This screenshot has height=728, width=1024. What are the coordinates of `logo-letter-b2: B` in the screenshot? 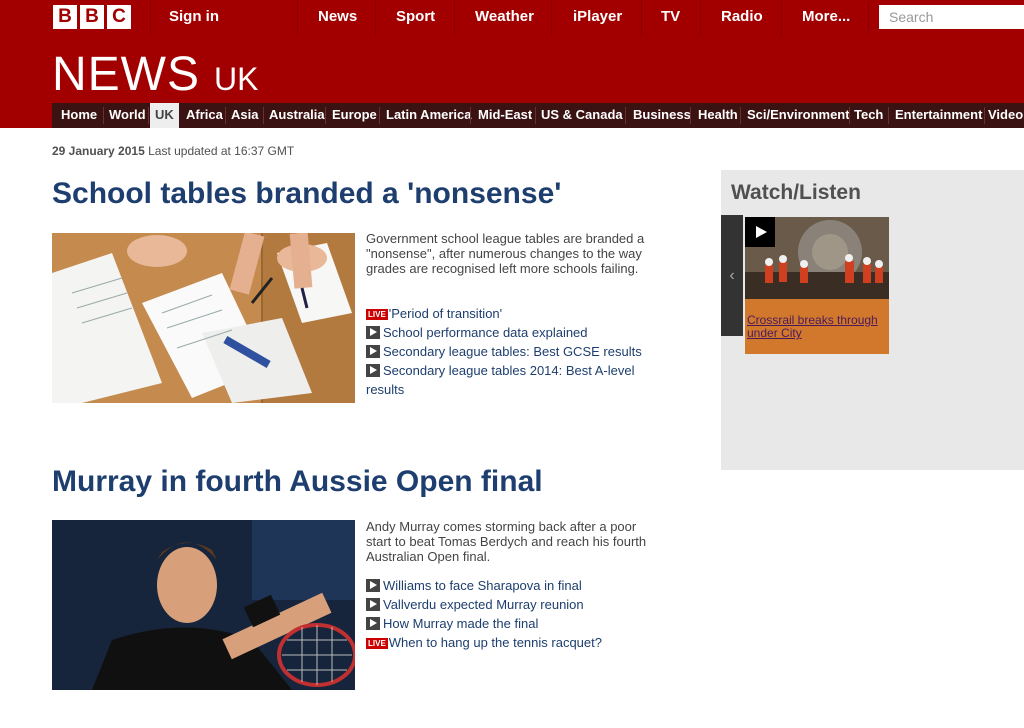 It's located at (92, 17).